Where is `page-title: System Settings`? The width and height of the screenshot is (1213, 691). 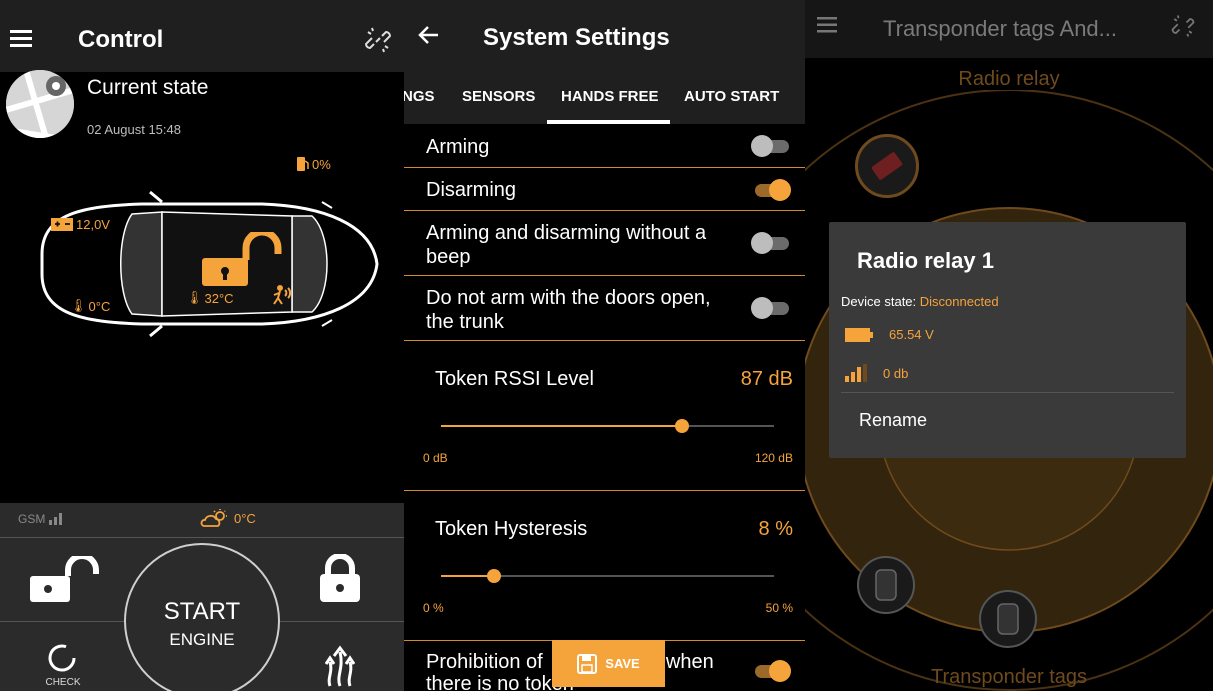 page-title: System Settings is located at coordinates (576, 37).